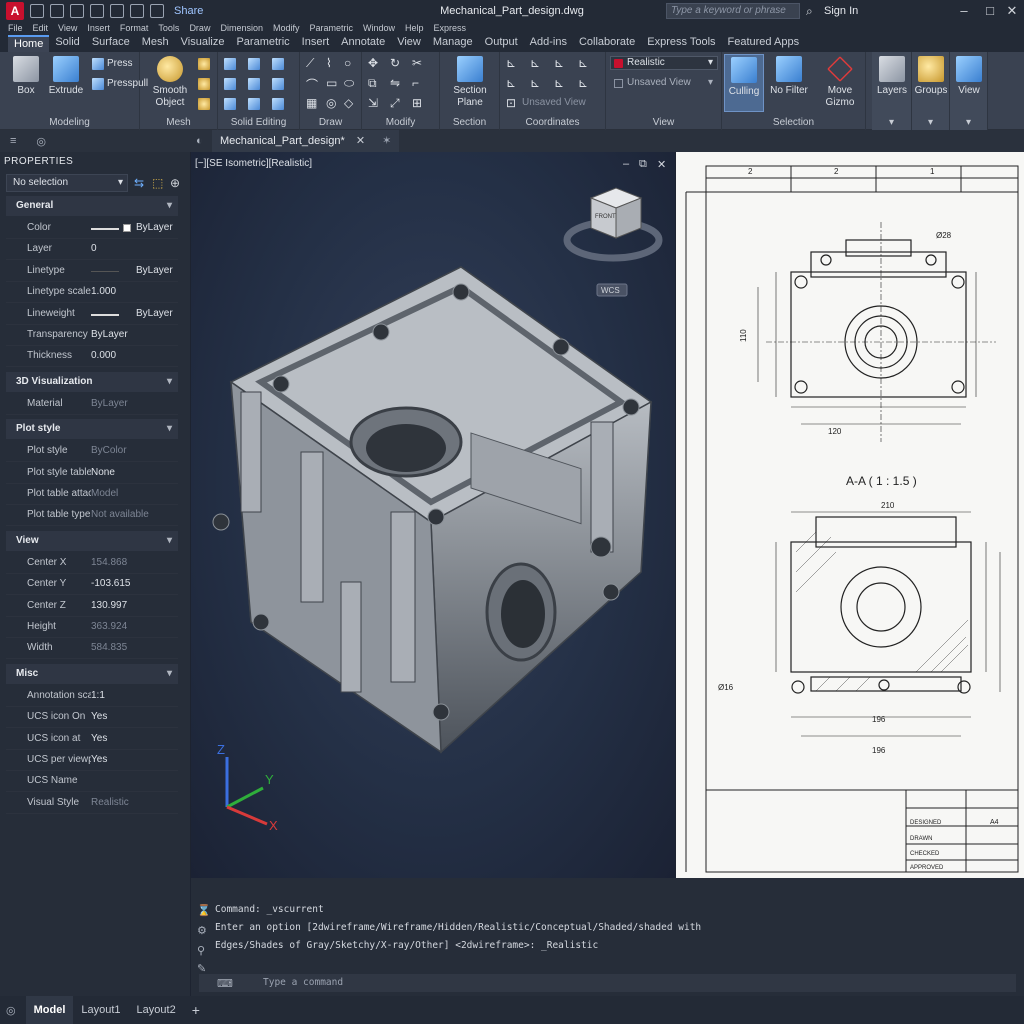  Describe the element at coordinates (92, 540) in the screenshot. I see `section-header-view: View` at that location.